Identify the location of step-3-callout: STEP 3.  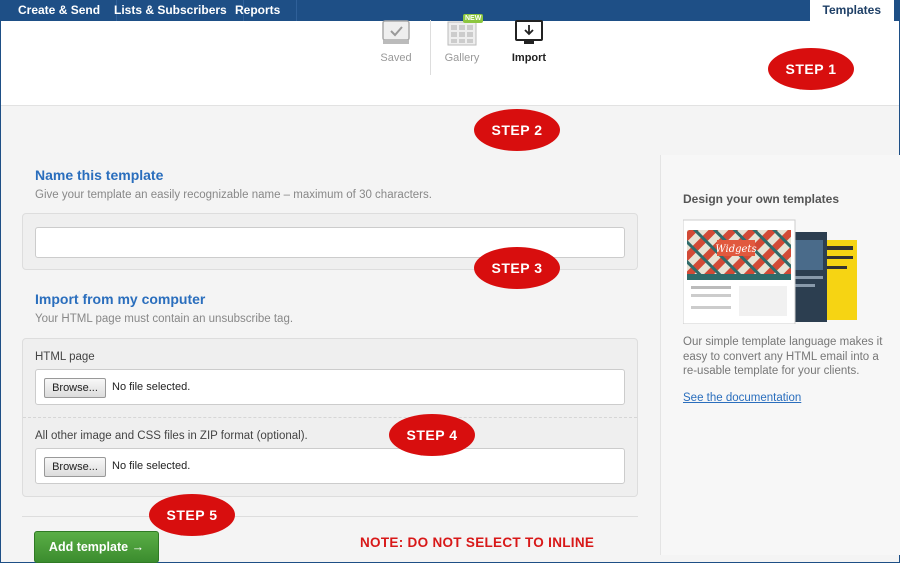
(517, 268).